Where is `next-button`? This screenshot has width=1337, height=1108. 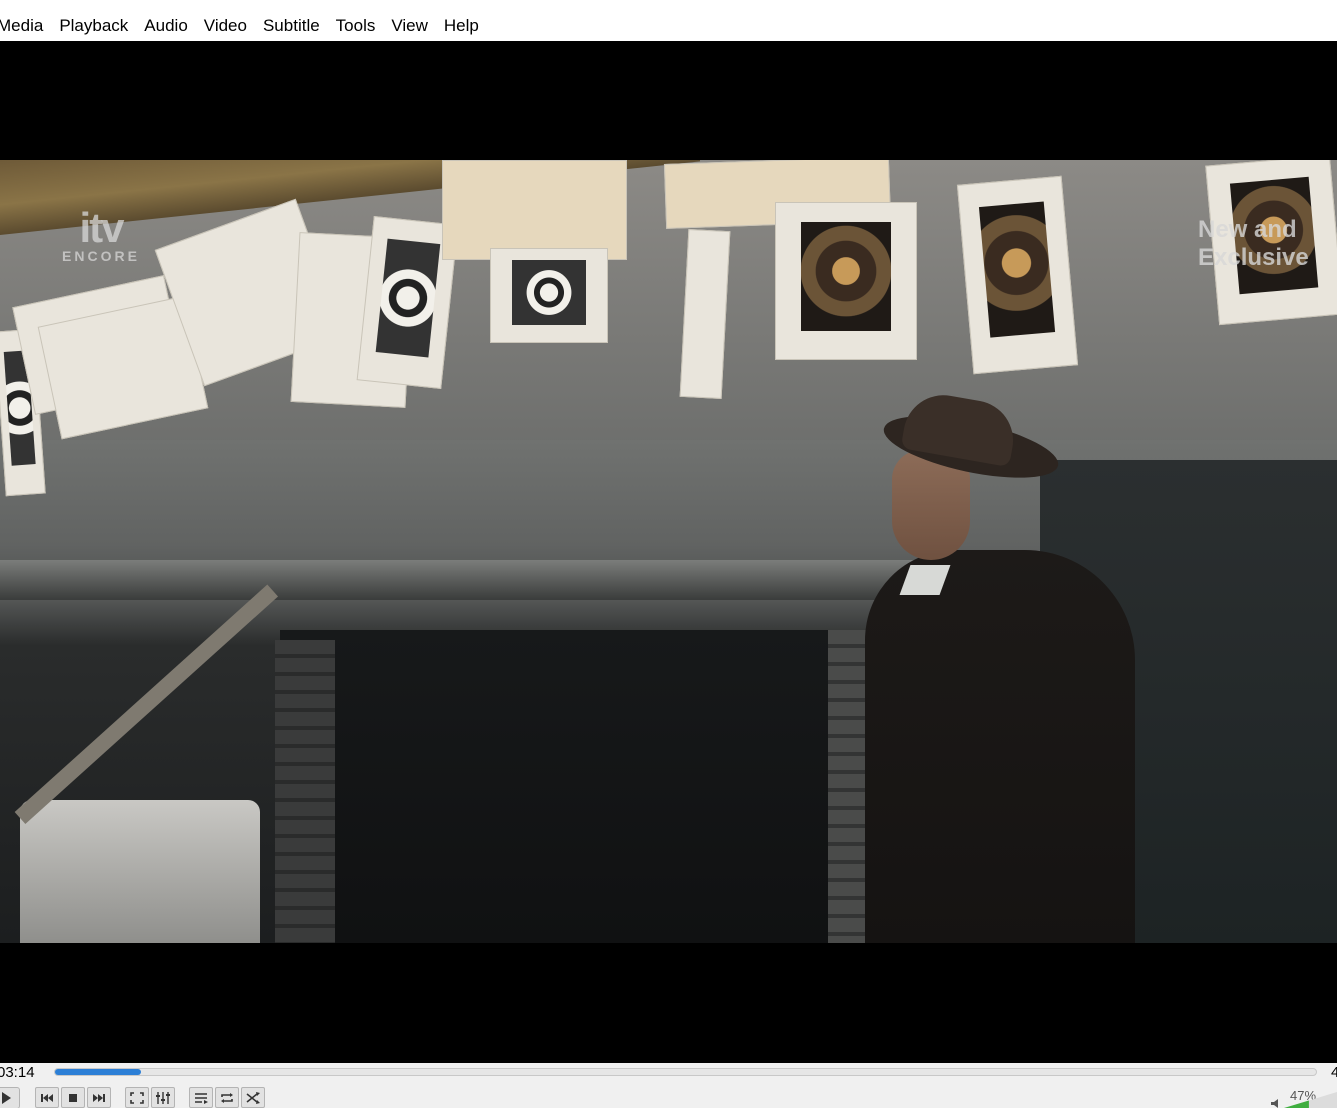 next-button is located at coordinates (99, 1097).